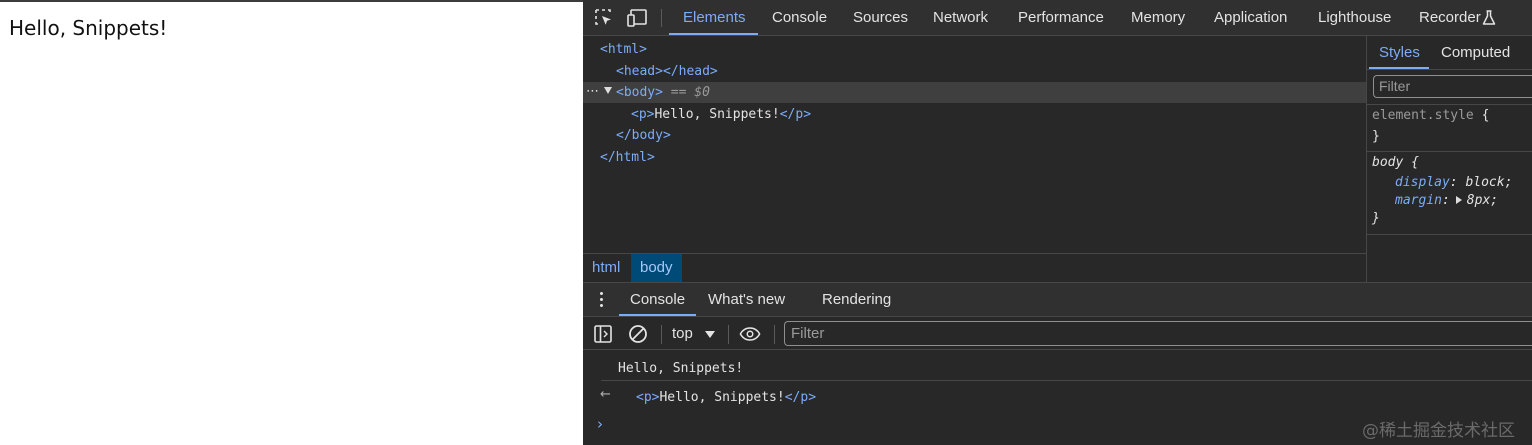  Describe the element at coordinates (623, 50) in the screenshot. I see `tree-node-html: <html>` at that location.